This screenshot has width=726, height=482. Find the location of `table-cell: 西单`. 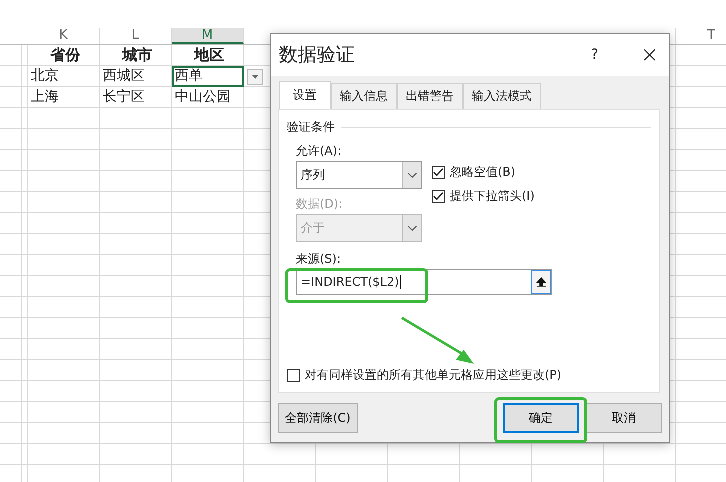

table-cell: 西单 is located at coordinates (208, 76).